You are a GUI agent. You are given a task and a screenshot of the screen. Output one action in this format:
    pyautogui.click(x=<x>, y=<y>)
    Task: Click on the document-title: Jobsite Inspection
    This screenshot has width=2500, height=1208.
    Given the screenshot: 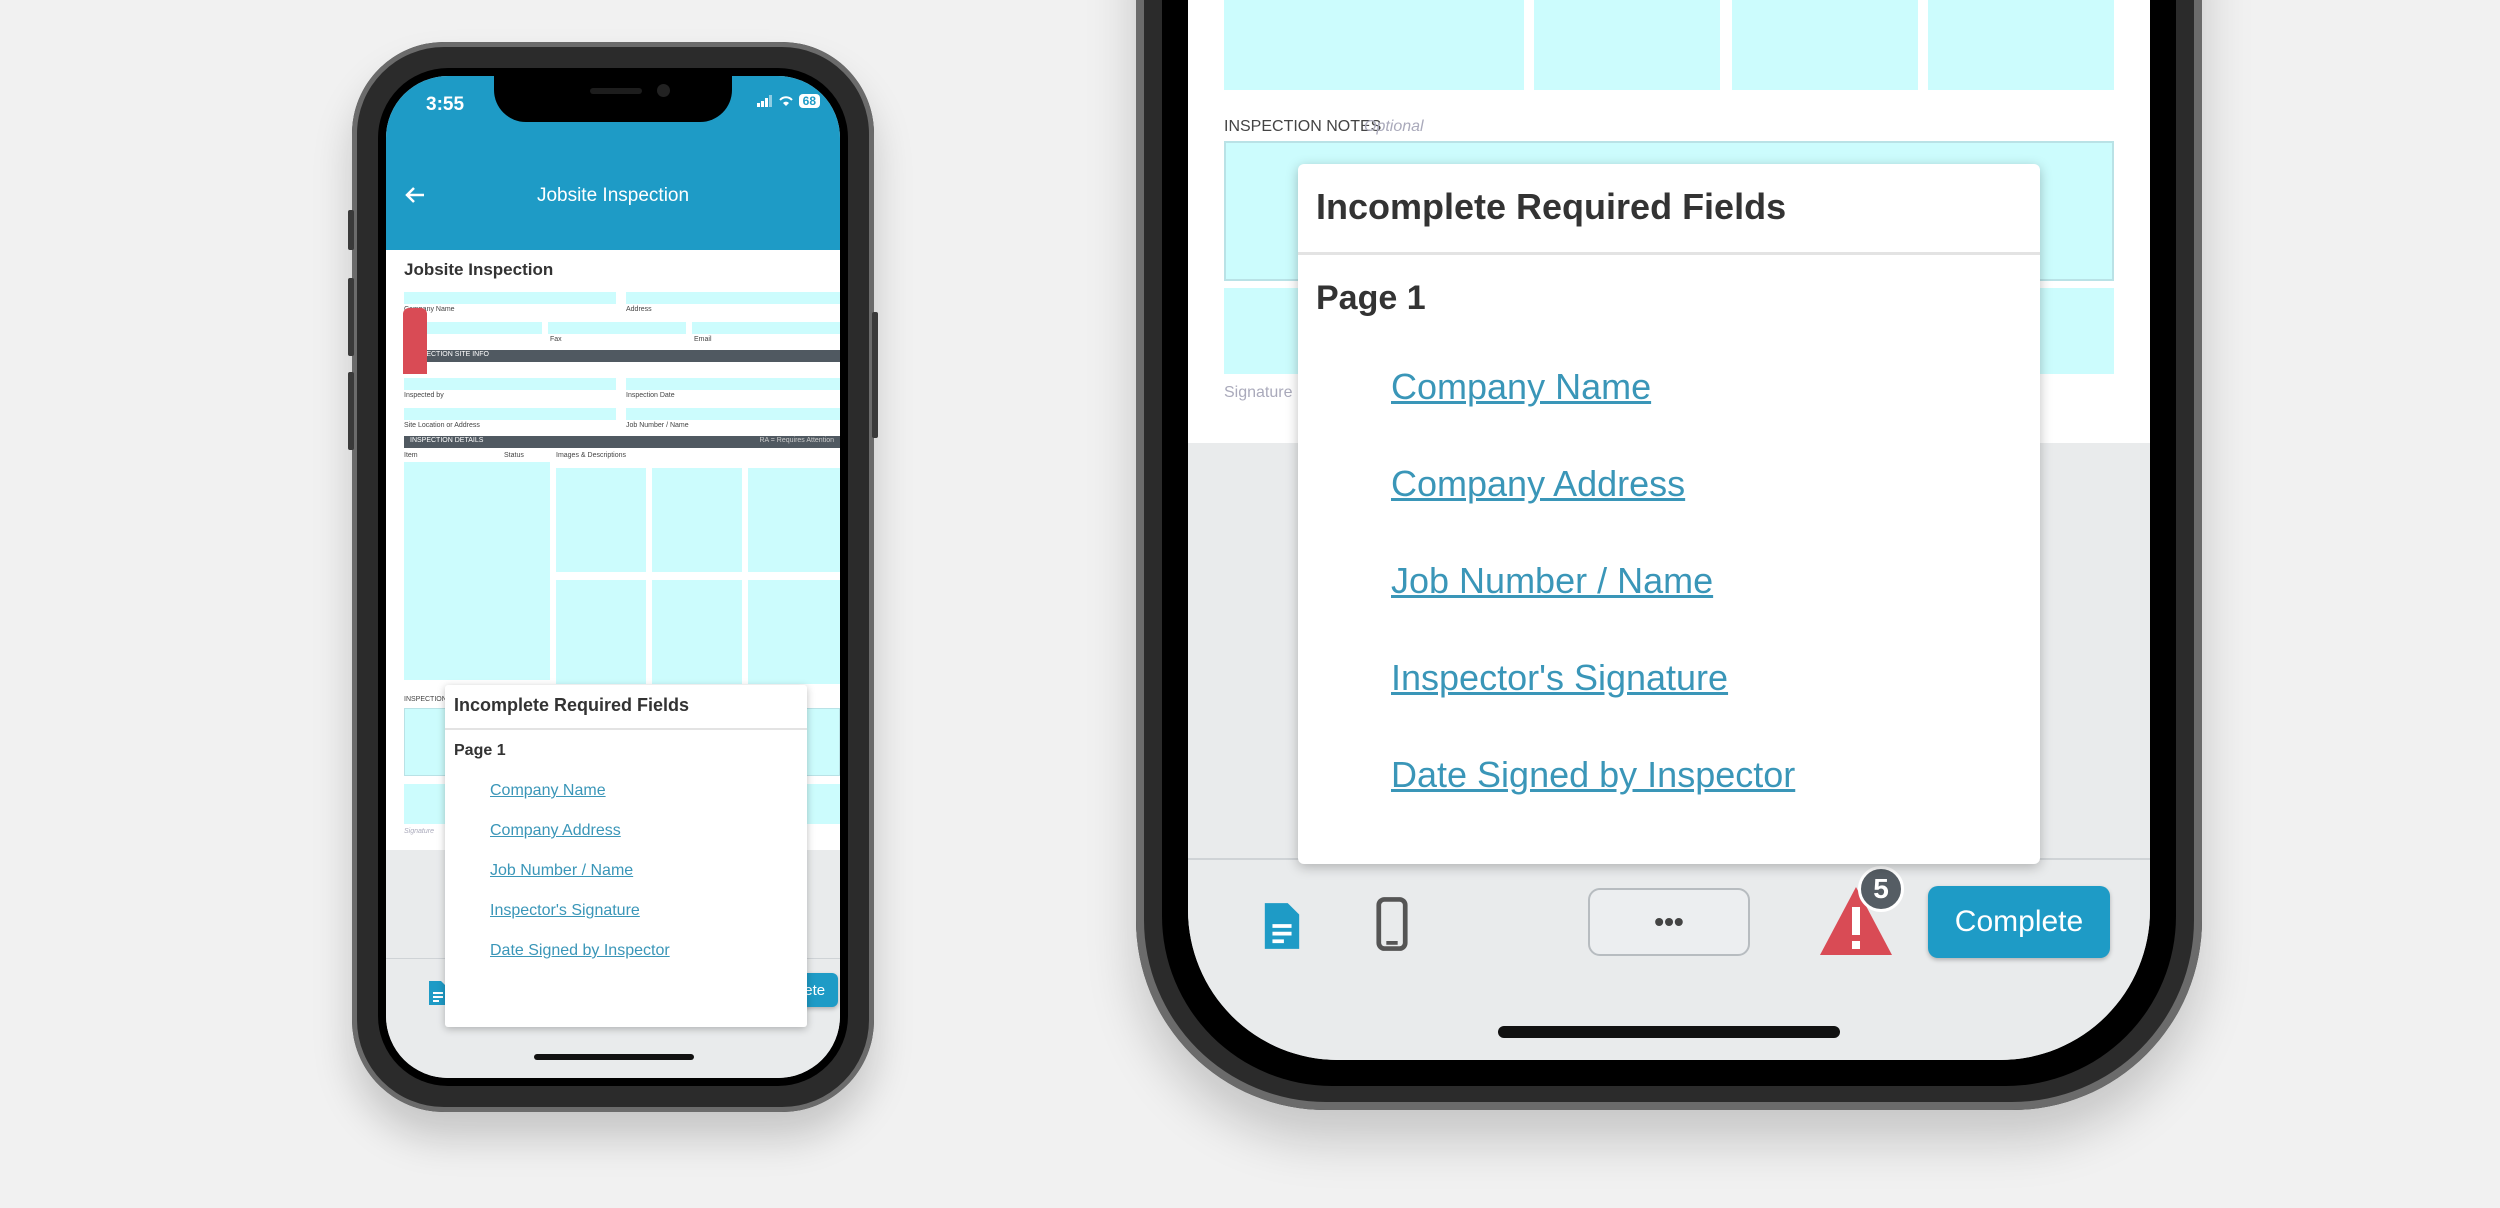 What is the action you would take?
    pyautogui.click(x=479, y=269)
    